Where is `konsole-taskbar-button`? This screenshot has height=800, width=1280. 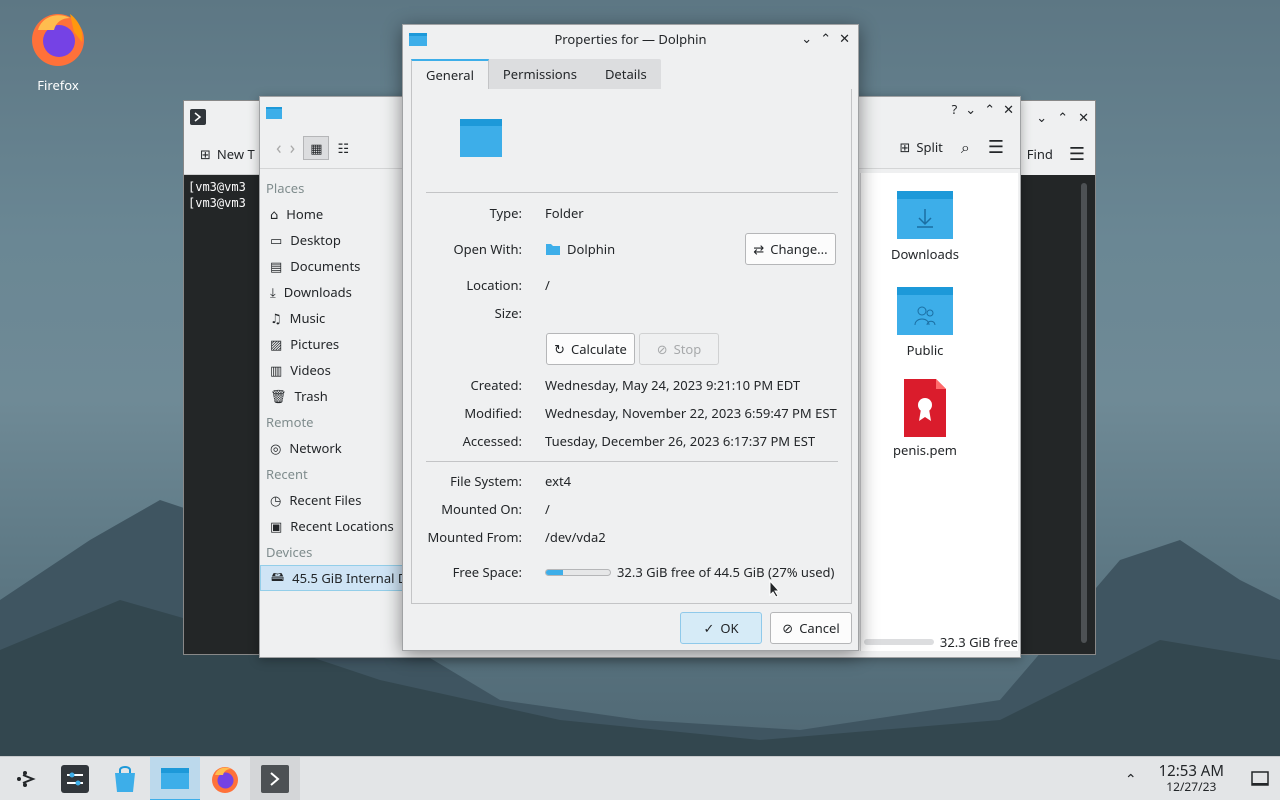
konsole-taskbar-button is located at coordinates (275, 778).